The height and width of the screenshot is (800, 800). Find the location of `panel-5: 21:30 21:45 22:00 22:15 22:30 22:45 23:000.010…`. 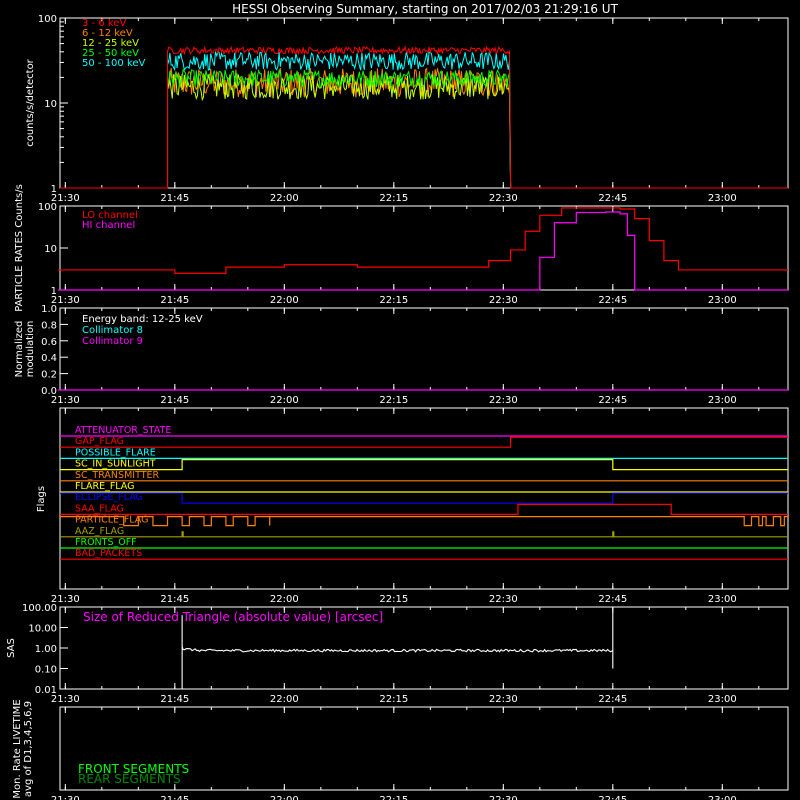

panel-5: 21:30 21:45 22:00 22:15 22:30 22:45 23:000.010… is located at coordinates (397, 654).